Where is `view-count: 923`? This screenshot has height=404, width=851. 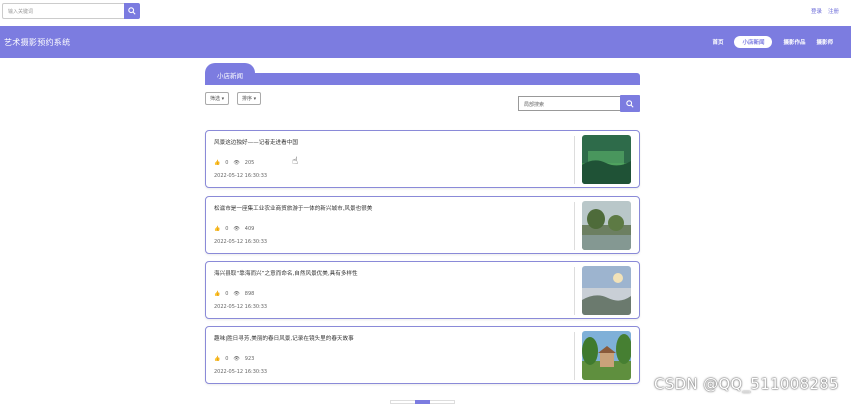 view-count: 923 is located at coordinates (249, 359).